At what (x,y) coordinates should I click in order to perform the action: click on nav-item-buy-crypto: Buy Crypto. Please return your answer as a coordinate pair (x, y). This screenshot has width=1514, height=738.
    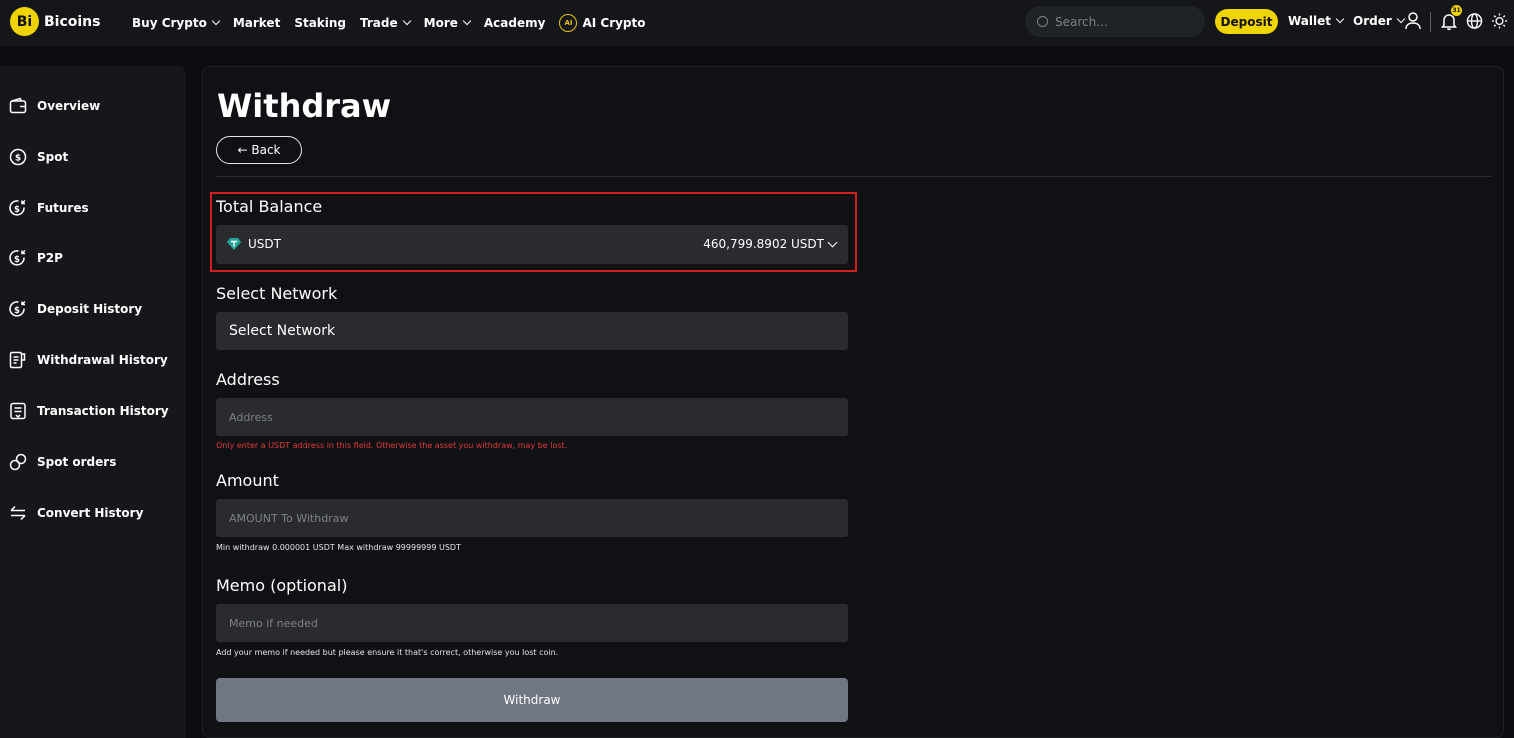
    Looking at the image, I should click on (176, 23).